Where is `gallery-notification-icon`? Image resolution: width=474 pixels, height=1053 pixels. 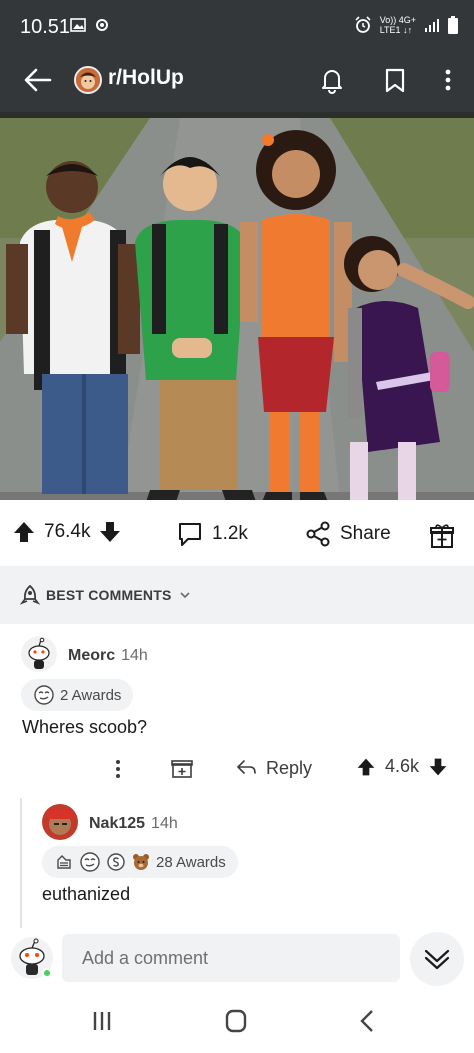 gallery-notification-icon is located at coordinates (78, 25).